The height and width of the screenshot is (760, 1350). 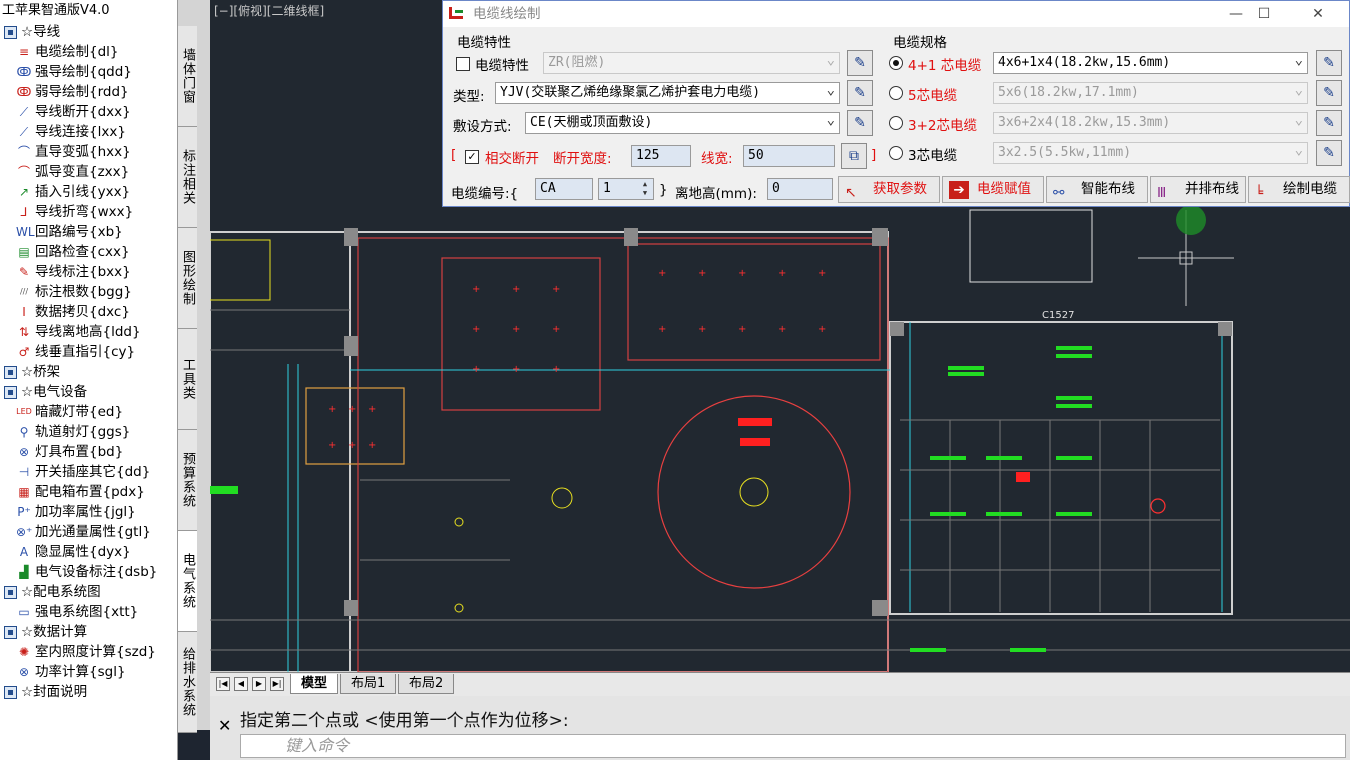 I want to click on tree-item: ⚲ 轨道射灯{ggs}, so click(x=88, y=432).